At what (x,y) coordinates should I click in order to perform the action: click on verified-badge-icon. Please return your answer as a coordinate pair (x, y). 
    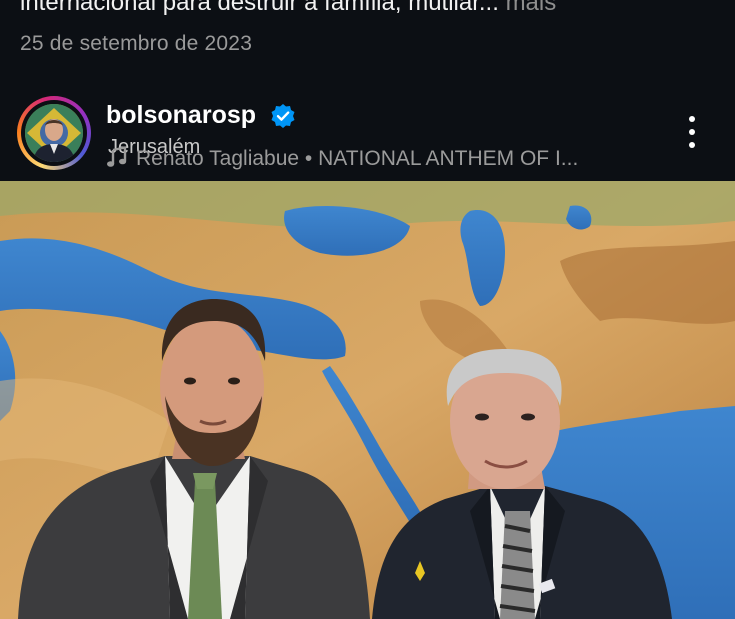
    Looking at the image, I should click on (283, 116).